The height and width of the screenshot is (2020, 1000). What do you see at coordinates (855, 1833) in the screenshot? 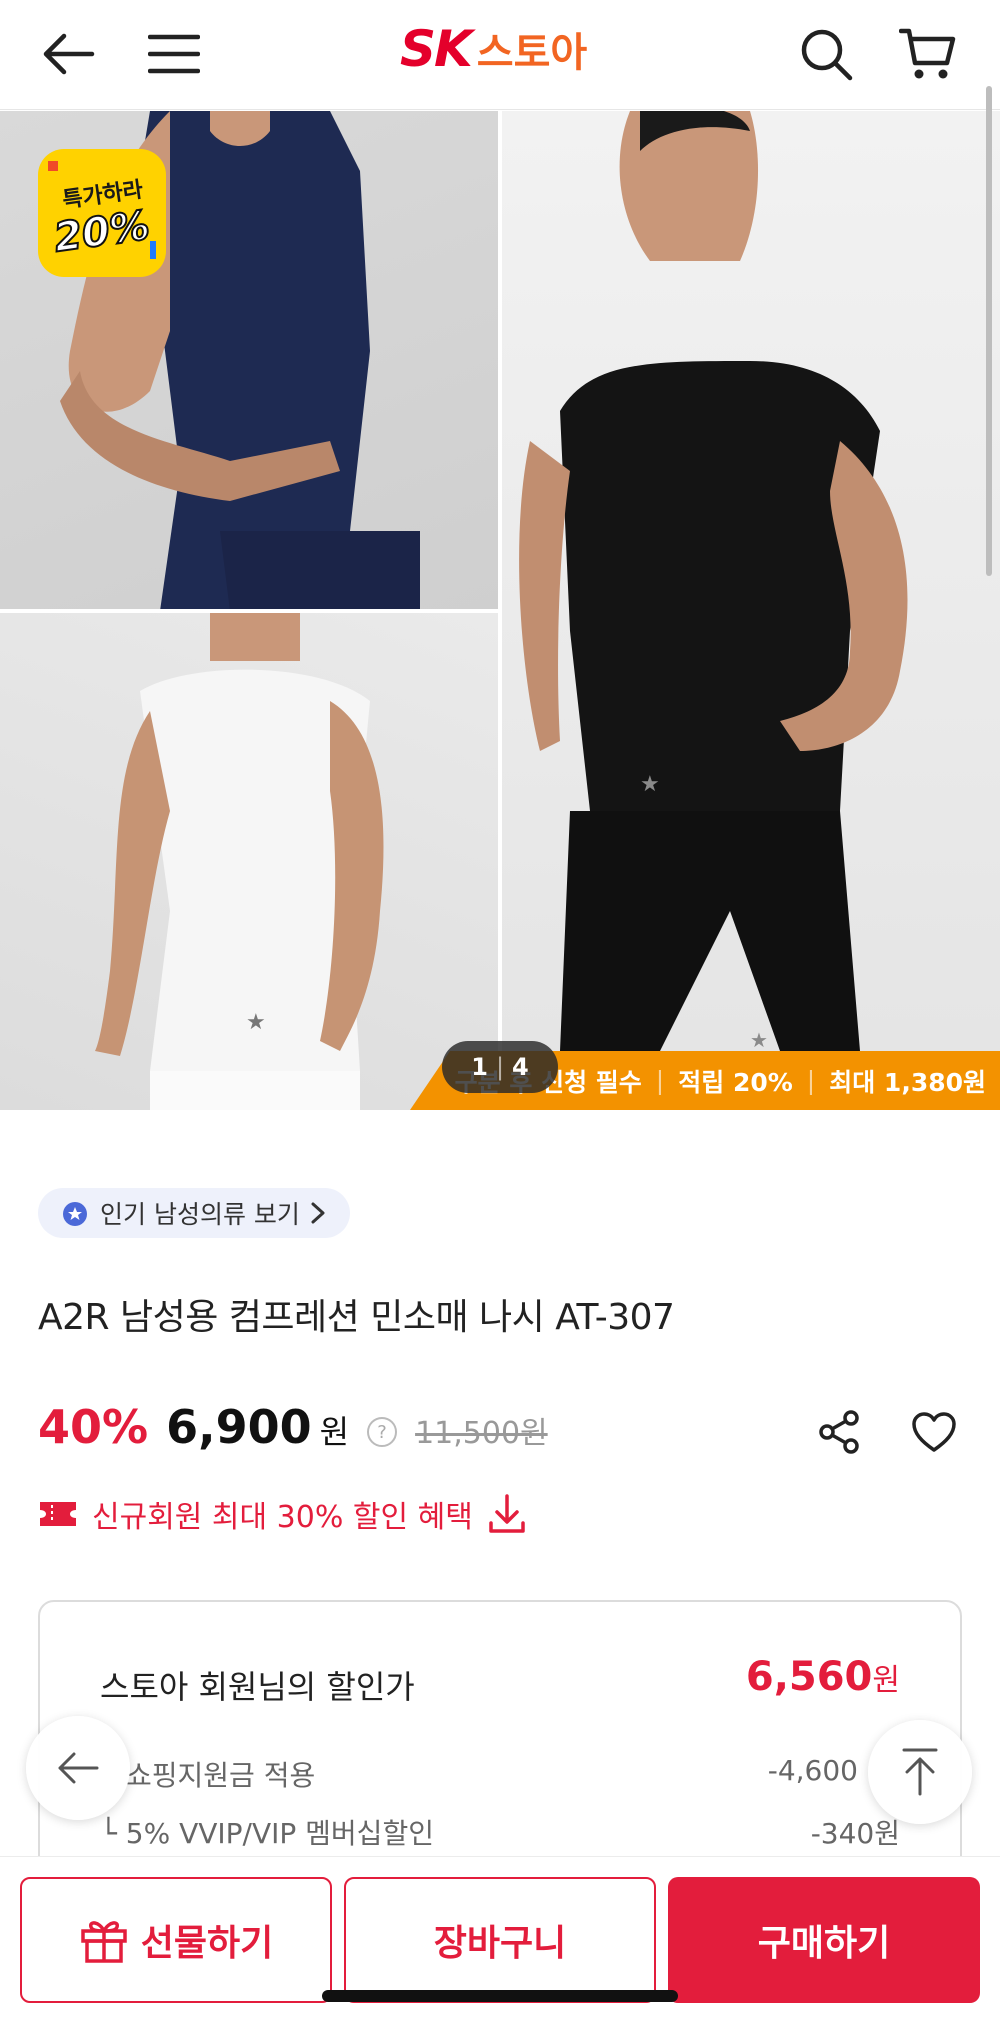
I see `vip-discount-value: -340원` at bounding box center [855, 1833].